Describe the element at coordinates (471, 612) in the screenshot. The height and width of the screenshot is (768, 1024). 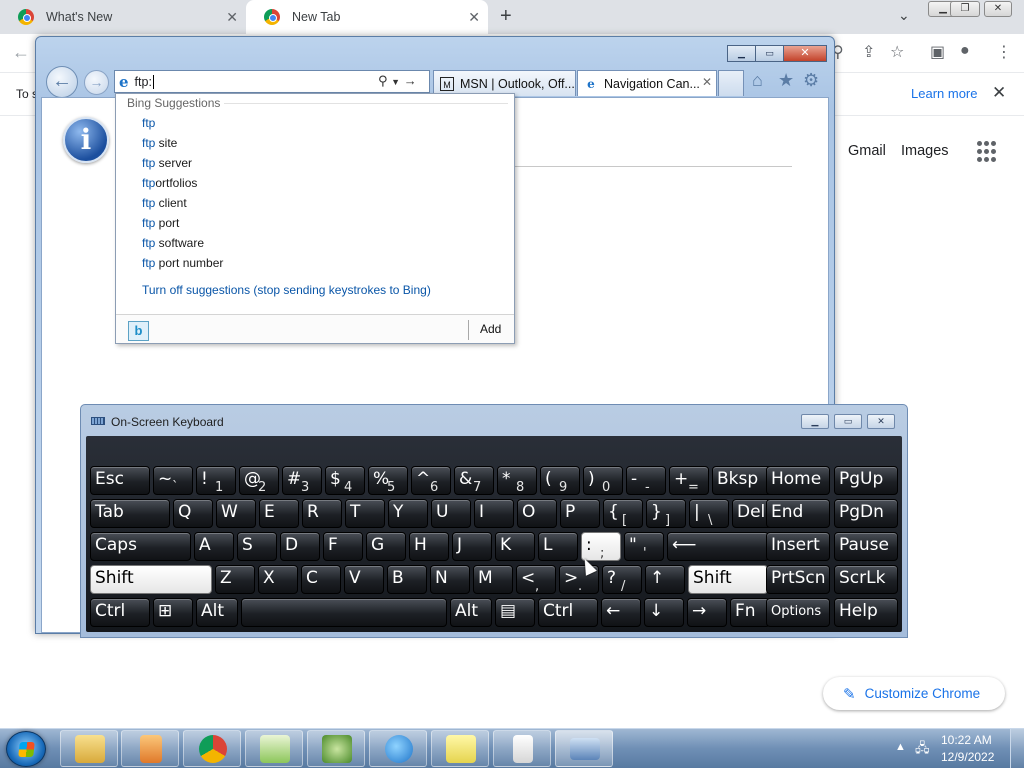
I see `key-ralt: Alt` at that location.